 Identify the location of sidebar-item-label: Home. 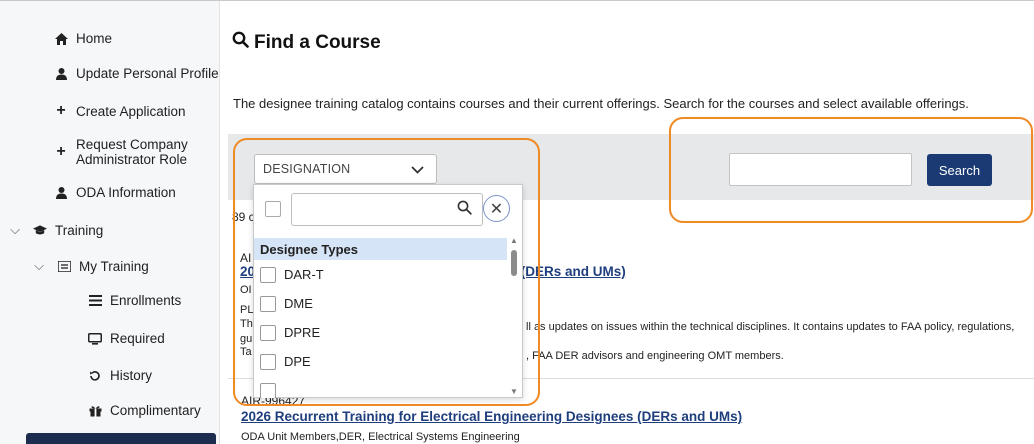
(94, 38).